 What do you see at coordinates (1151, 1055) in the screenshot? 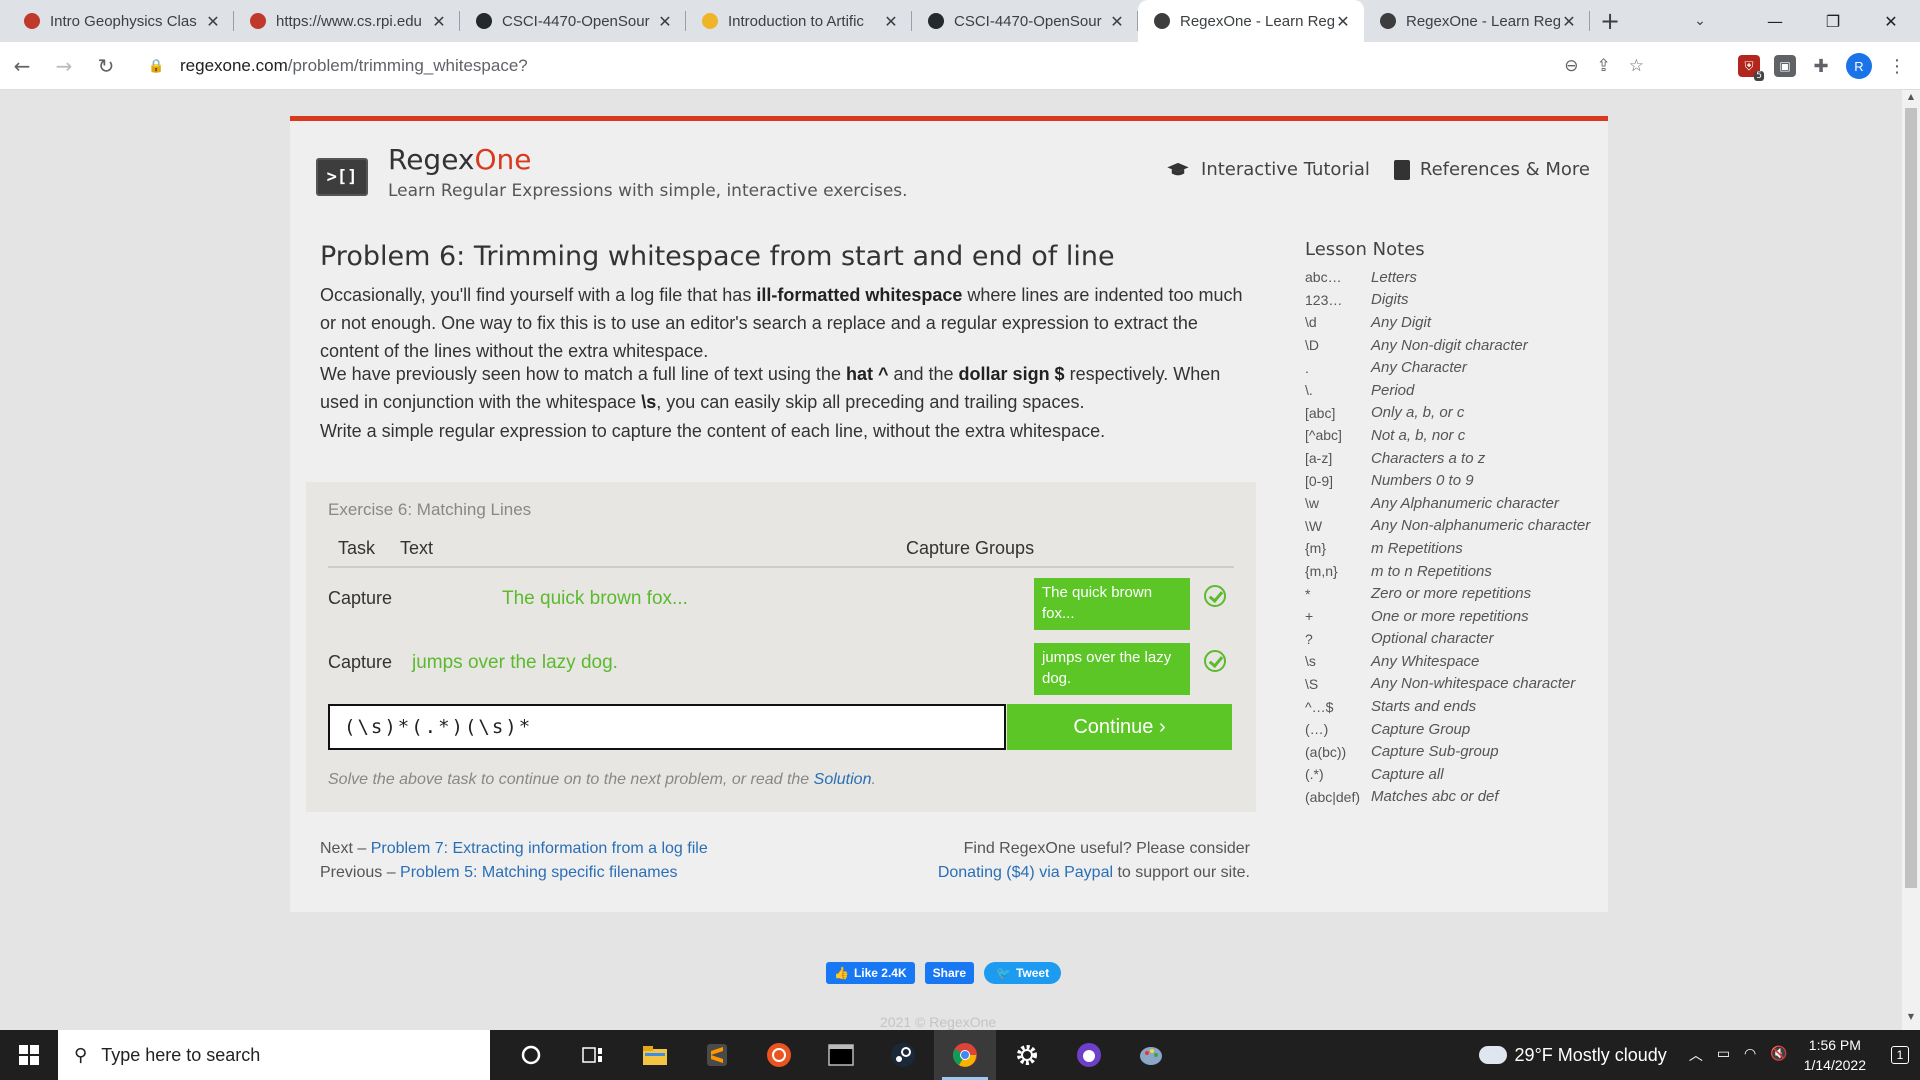
I see `paint-icon` at bounding box center [1151, 1055].